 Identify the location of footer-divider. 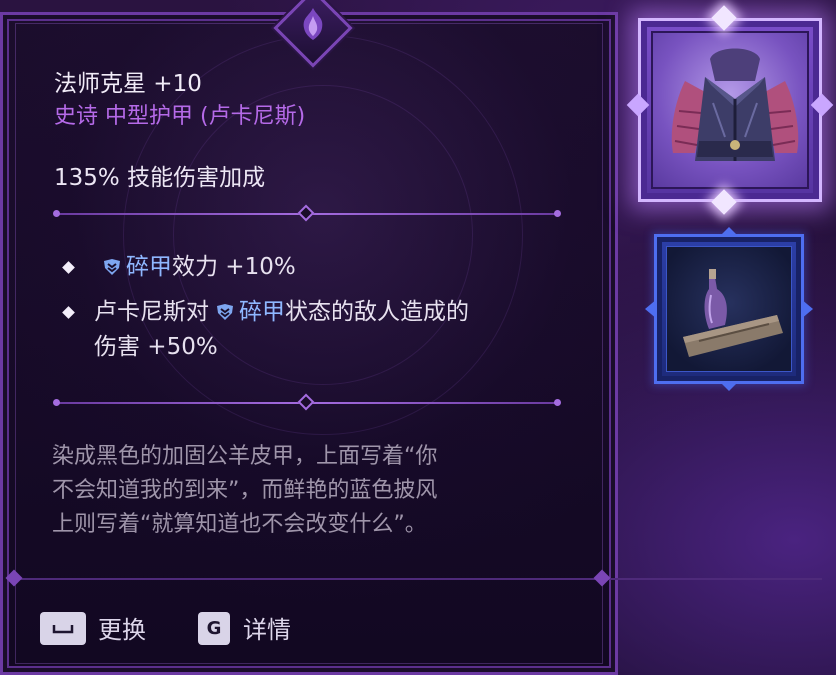
(418, 579).